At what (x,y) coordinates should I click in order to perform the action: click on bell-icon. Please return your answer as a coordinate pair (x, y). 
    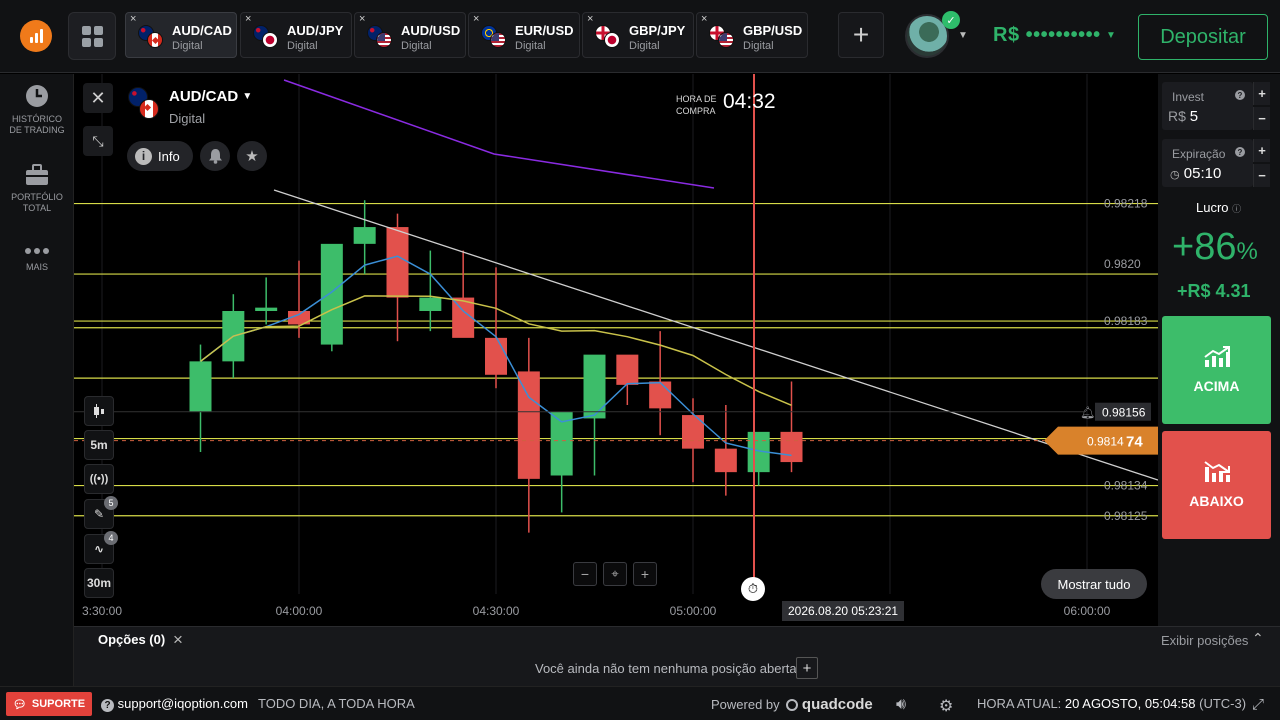
    Looking at the image, I should click on (215, 156).